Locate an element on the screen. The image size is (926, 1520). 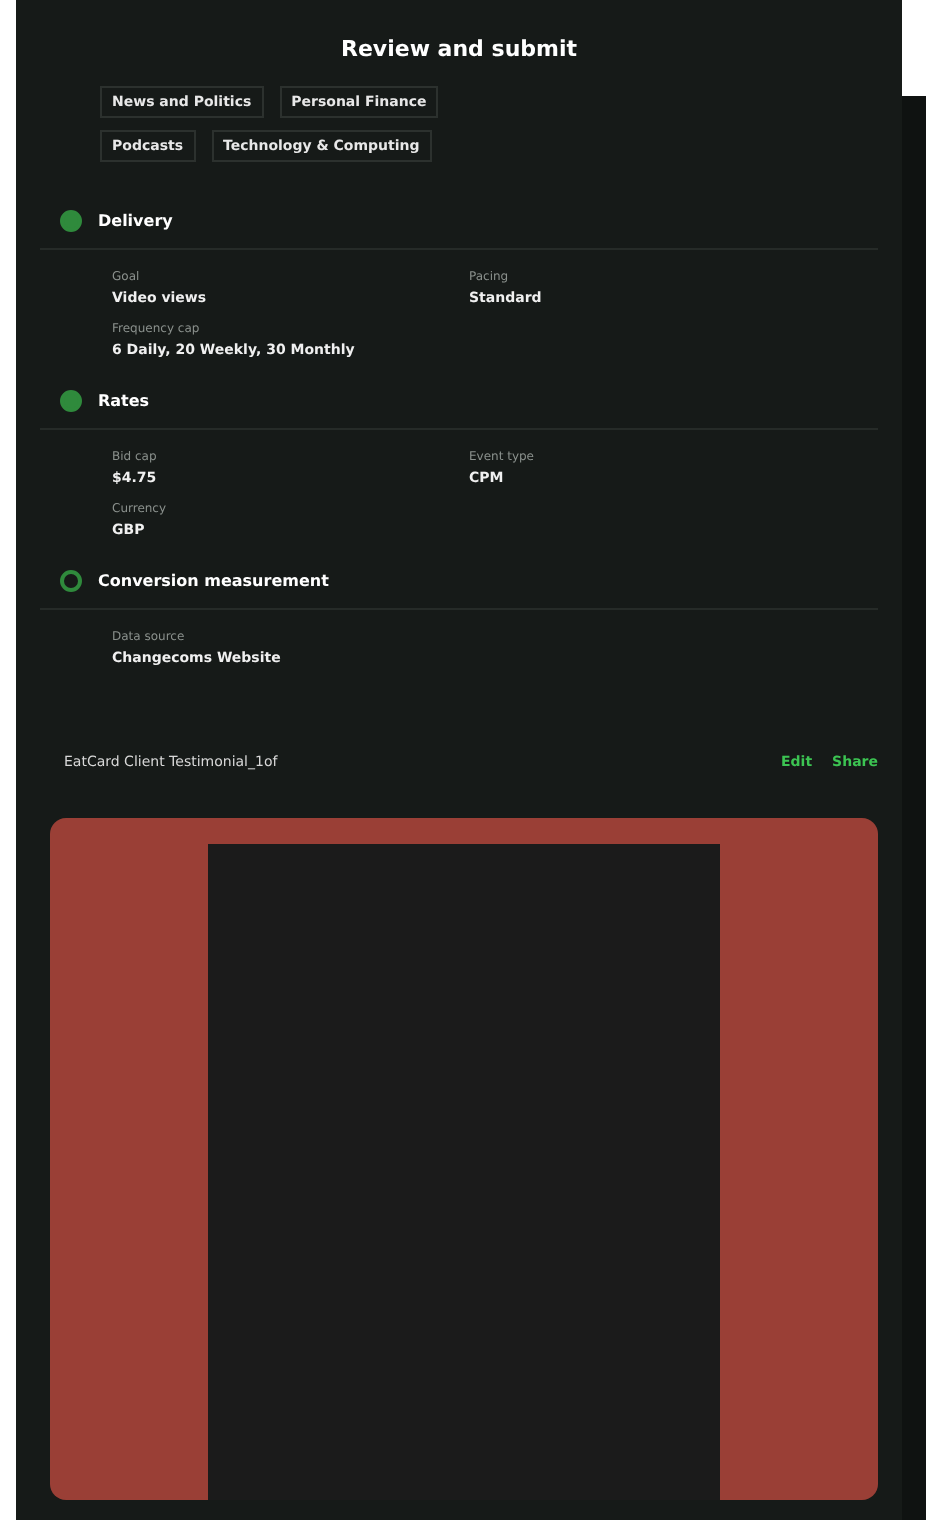
scrollbar-track is located at coordinates (914, 808).